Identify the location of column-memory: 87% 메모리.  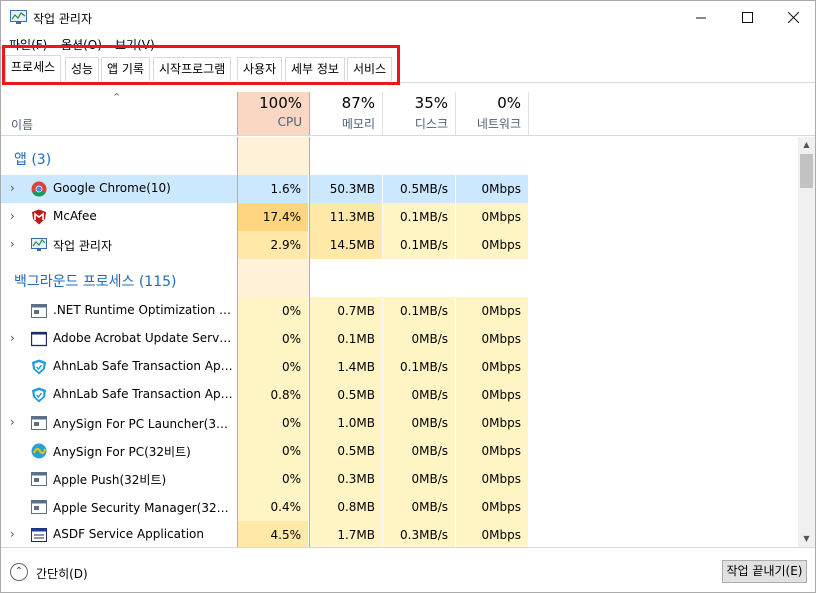
(346, 113).